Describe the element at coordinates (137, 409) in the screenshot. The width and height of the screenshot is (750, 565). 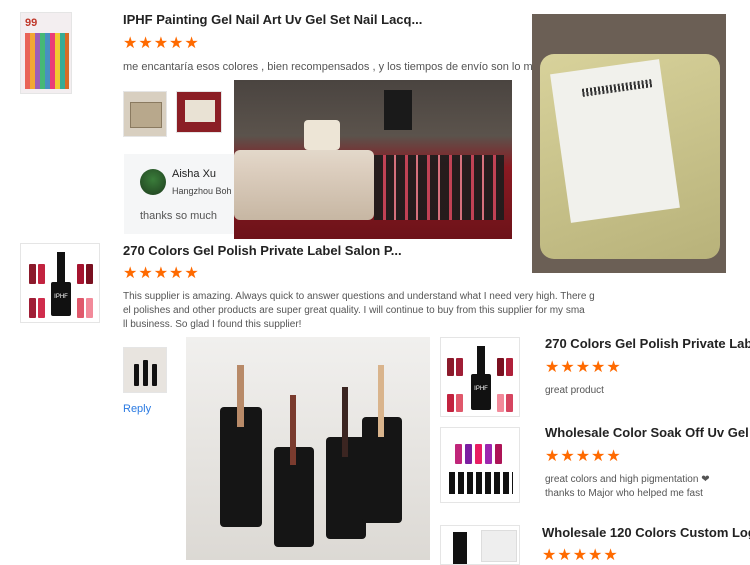
I see `reply-link: Reply` at that location.